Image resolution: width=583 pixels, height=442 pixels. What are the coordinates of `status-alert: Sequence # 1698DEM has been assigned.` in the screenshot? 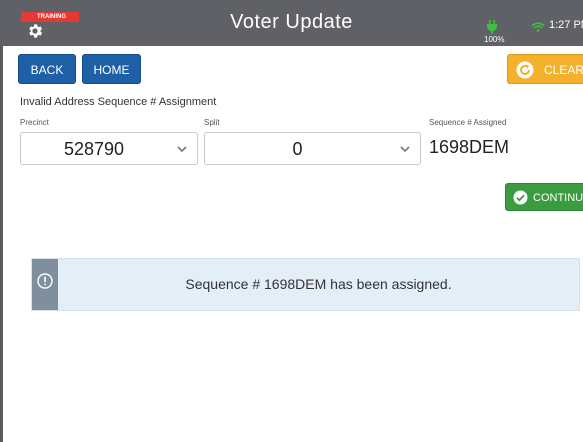 It's located at (305, 284).